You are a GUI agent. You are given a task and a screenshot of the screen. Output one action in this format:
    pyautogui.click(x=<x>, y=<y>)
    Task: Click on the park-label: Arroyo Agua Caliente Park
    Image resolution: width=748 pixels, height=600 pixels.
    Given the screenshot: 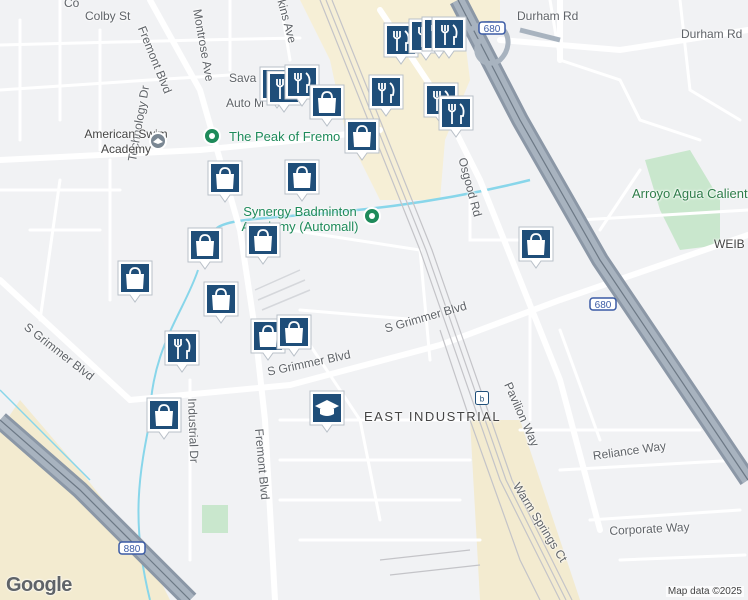 What is the action you would take?
    pyautogui.click(x=690, y=193)
    